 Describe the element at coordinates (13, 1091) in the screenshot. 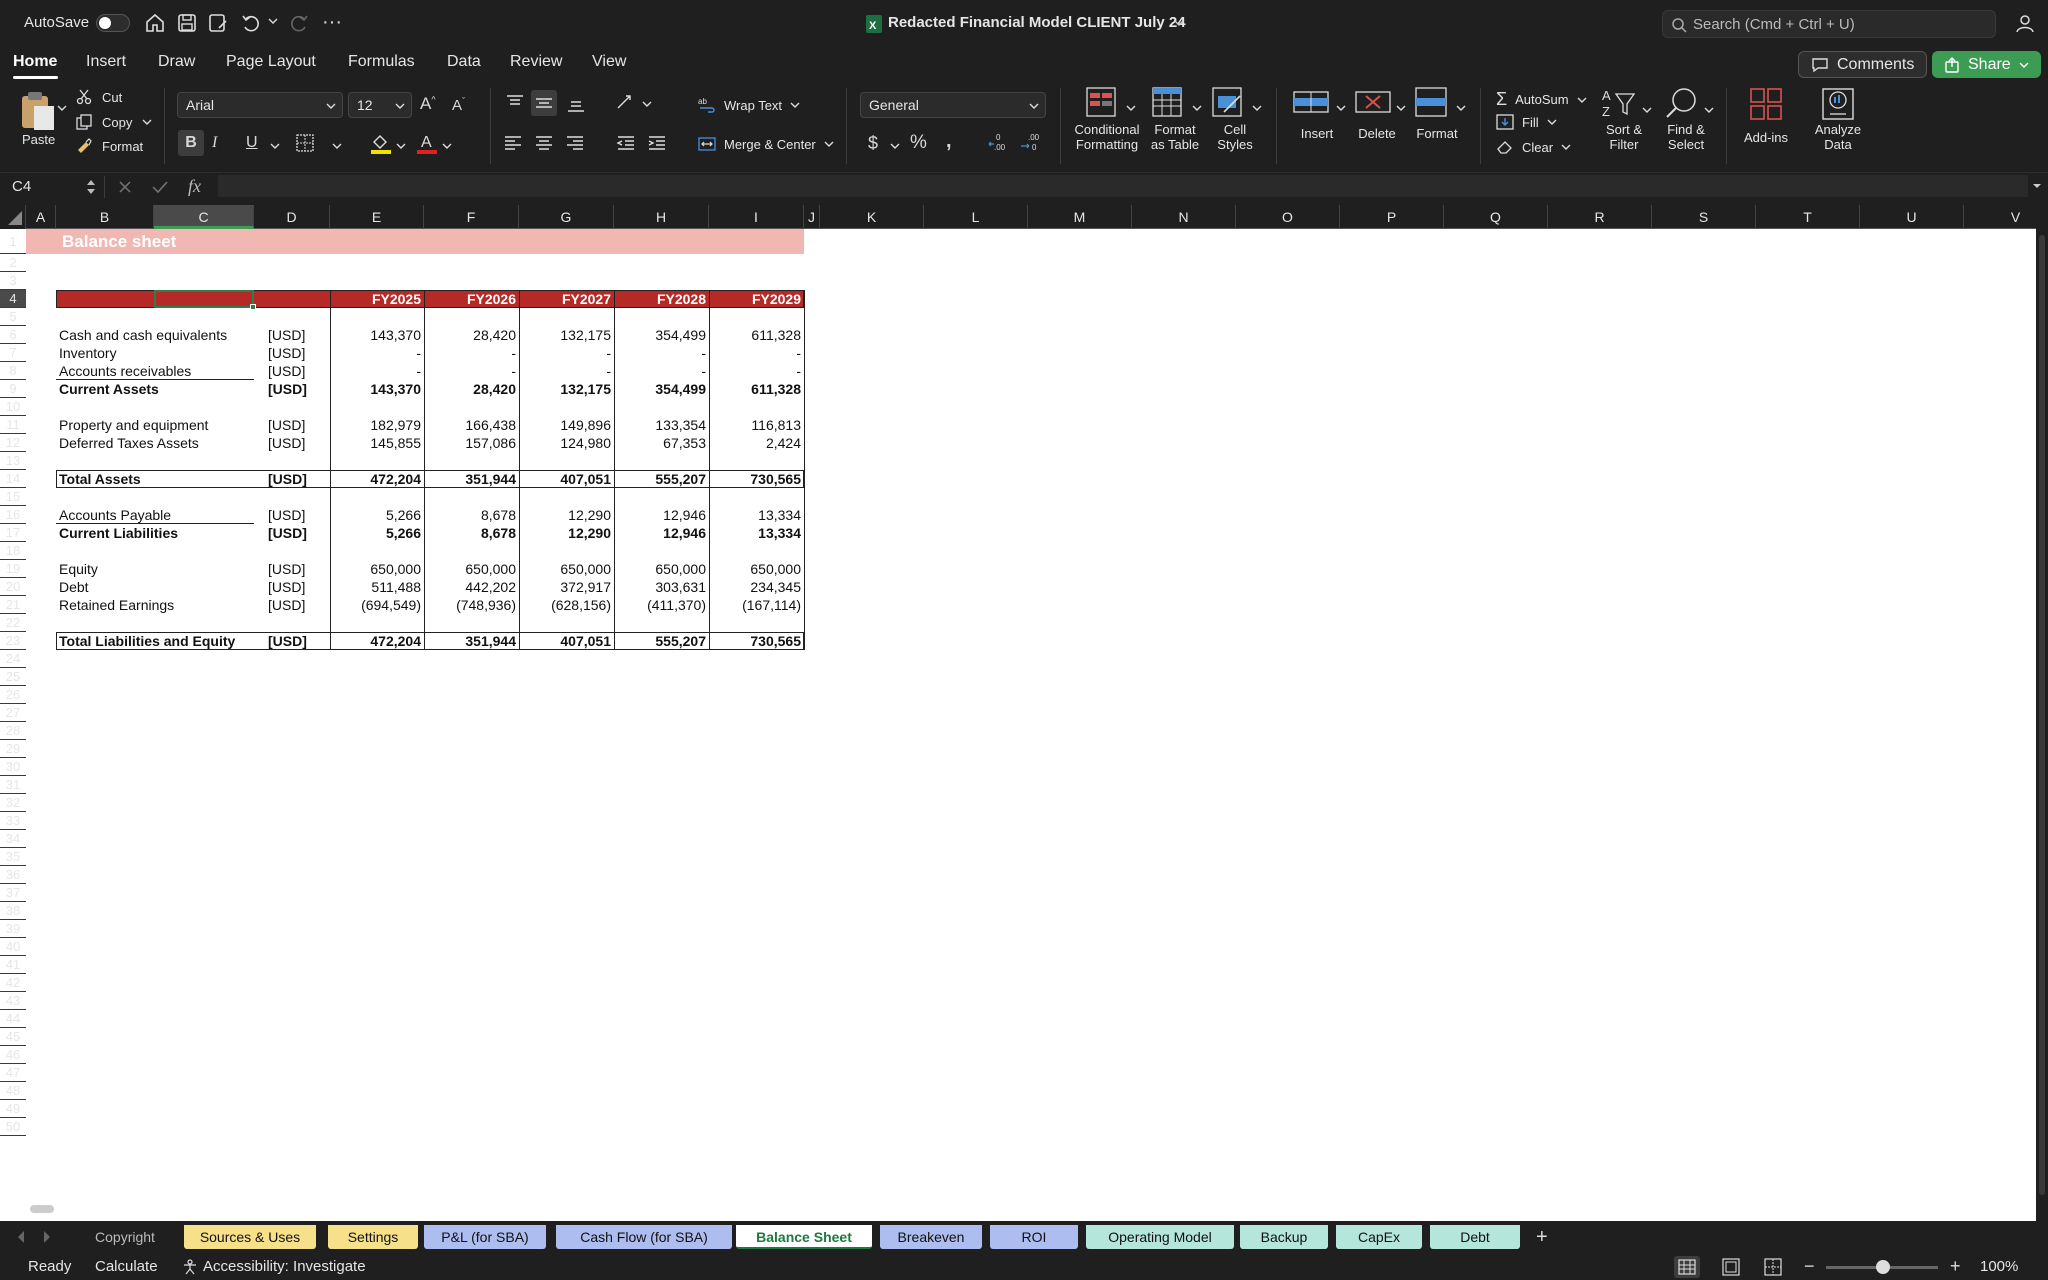

I see `row-header: 48` at that location.